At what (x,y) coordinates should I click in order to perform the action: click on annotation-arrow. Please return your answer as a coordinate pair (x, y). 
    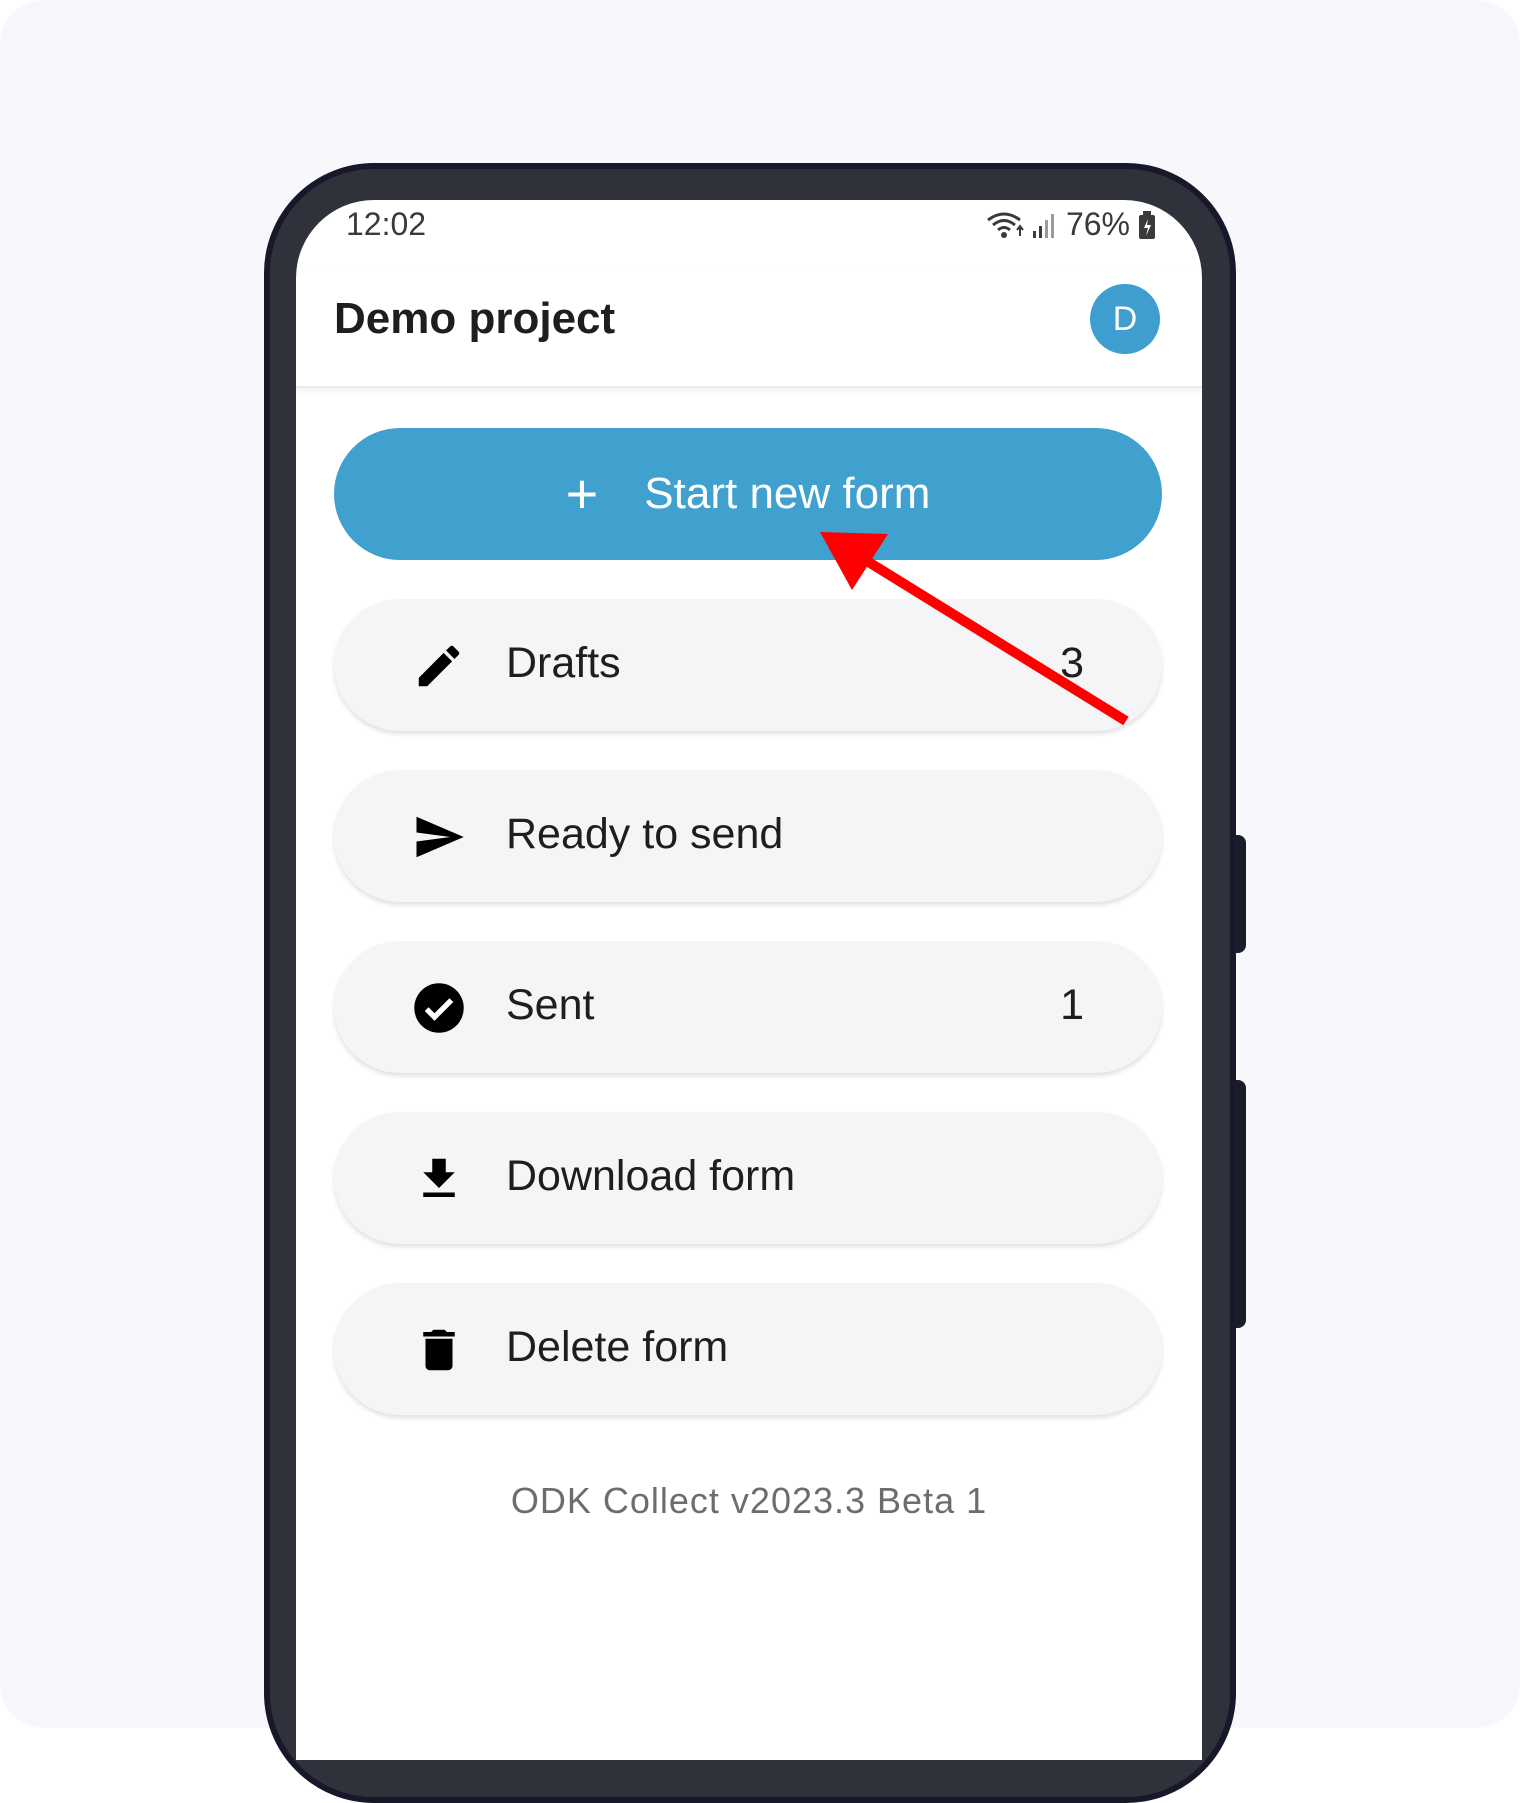
    Looking at the image, I should click on (974, 629).